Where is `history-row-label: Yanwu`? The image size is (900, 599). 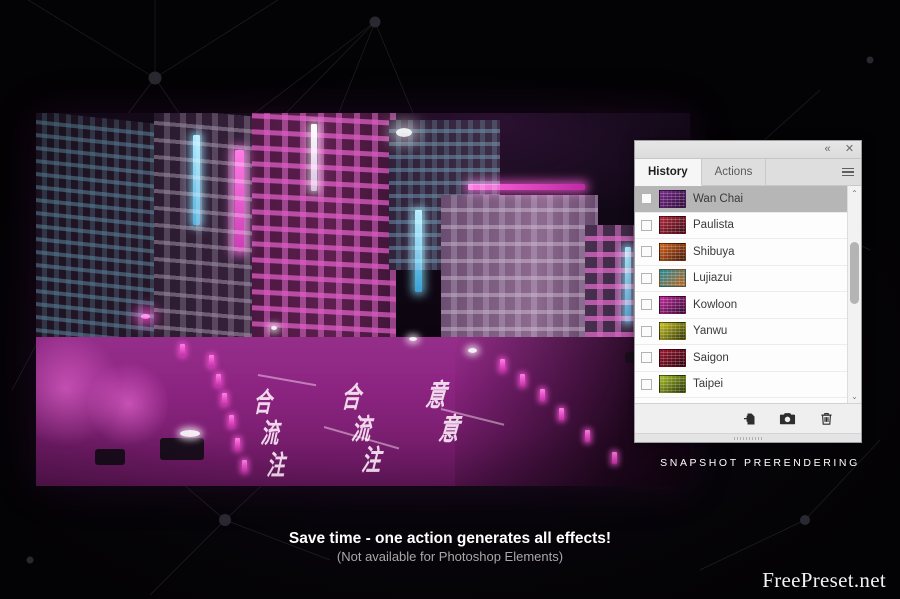
history-row-label: Yanwu is located at coordinates (710, 331).